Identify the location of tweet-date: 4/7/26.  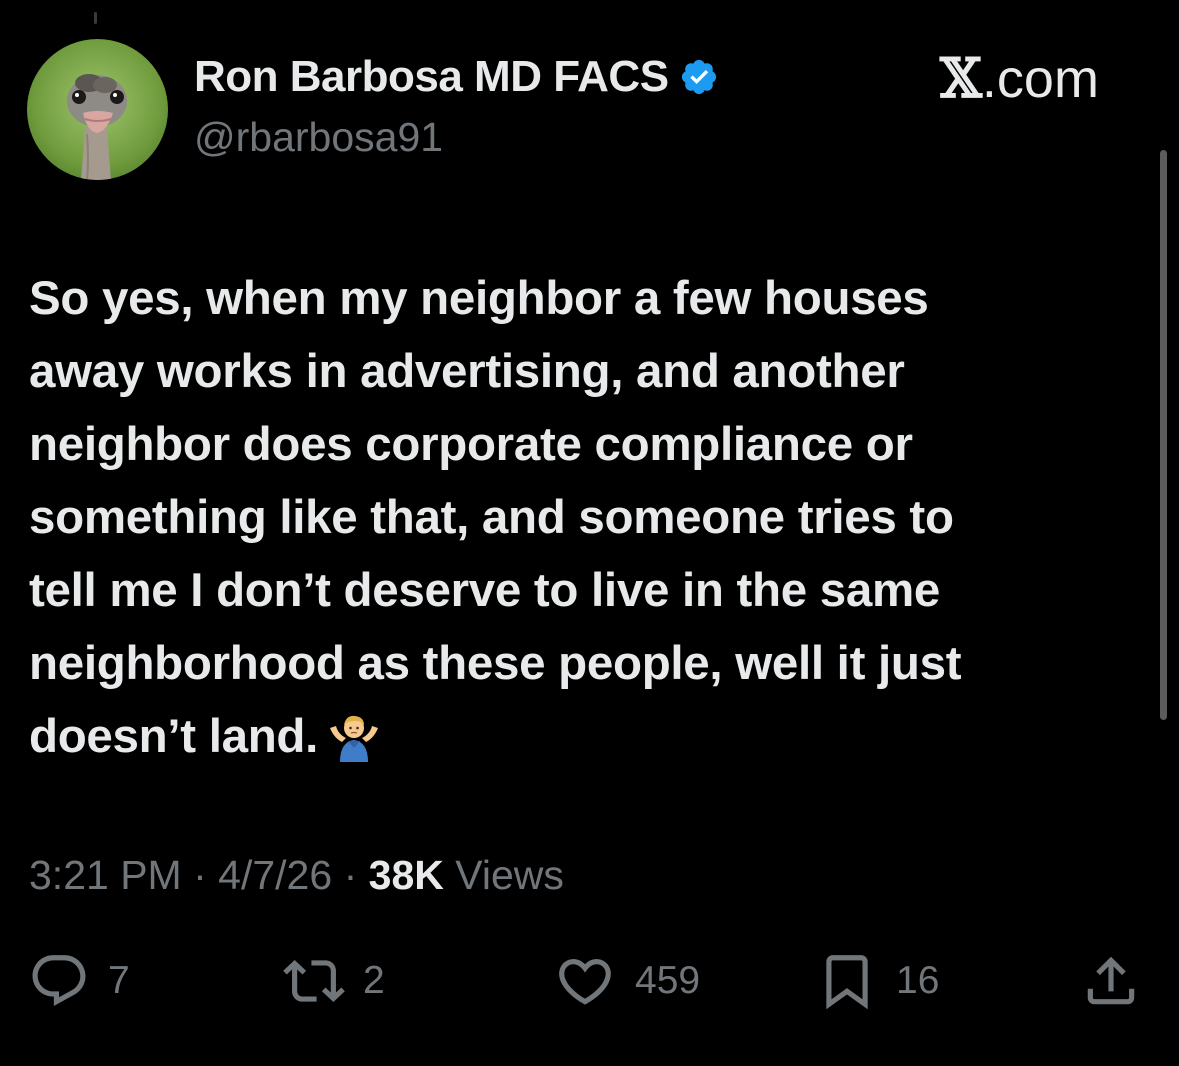
(275, 875).